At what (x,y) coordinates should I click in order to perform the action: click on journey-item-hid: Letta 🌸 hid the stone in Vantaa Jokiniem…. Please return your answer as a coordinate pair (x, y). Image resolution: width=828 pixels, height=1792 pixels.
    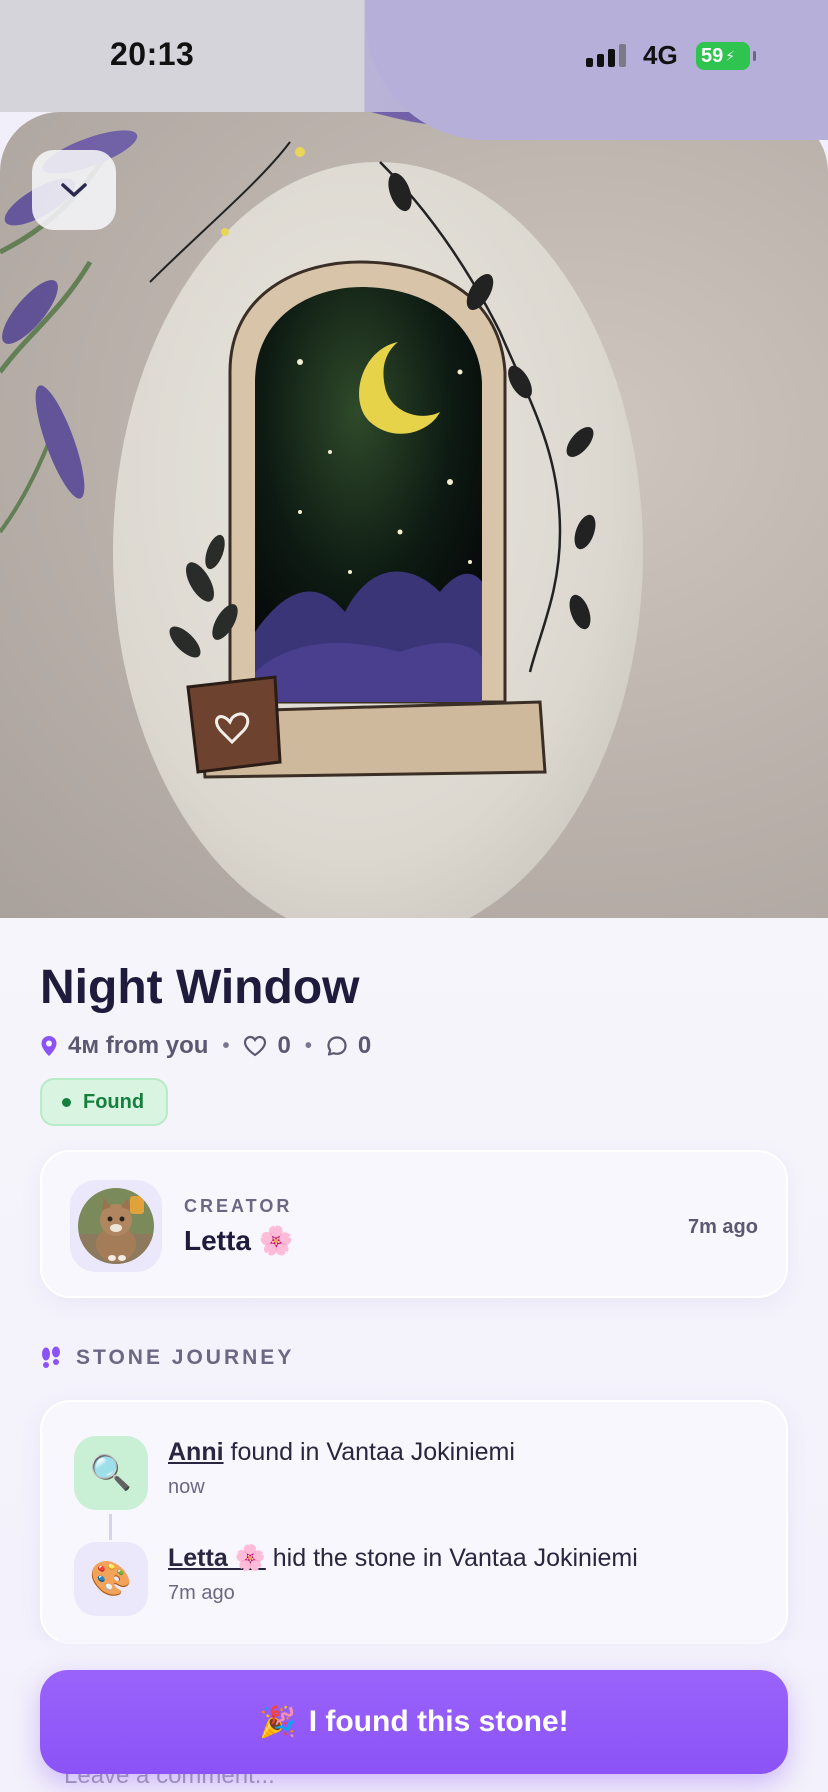
    Looking at the image, I should click on (403, 1558).